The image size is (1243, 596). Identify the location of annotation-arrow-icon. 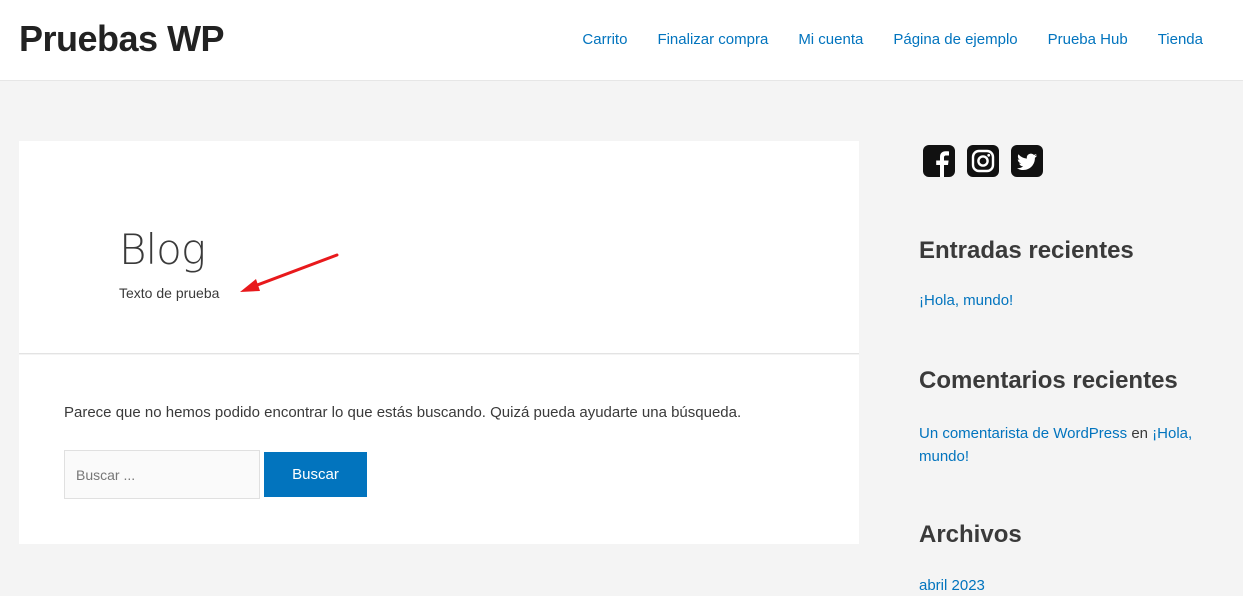
(289, 272).